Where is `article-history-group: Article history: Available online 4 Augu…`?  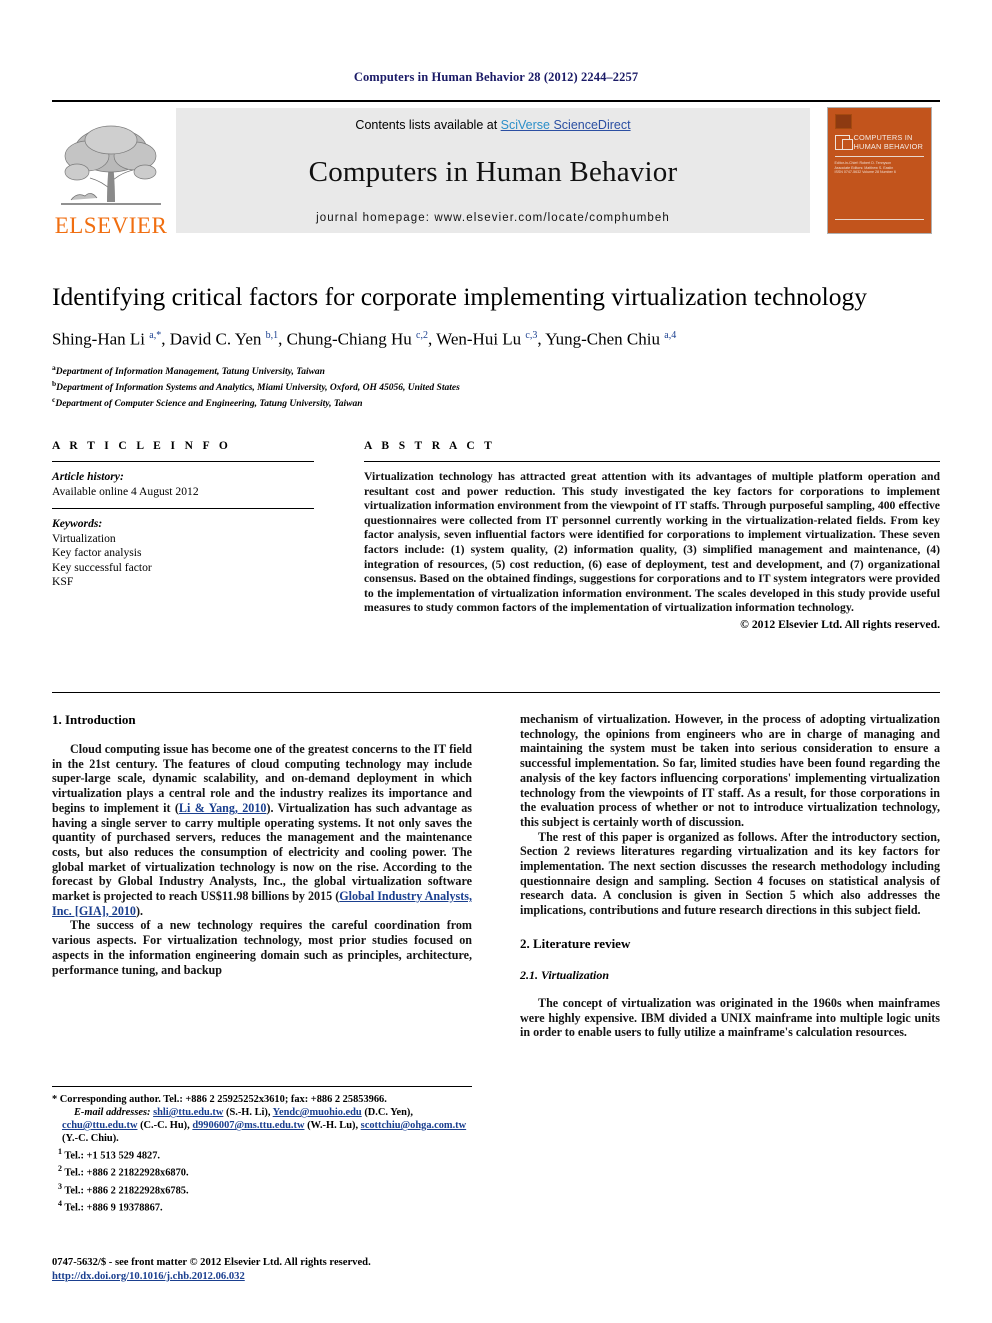 article-history-group: Article history: Available online 4 Augu… is located at coordinates (183, 484).